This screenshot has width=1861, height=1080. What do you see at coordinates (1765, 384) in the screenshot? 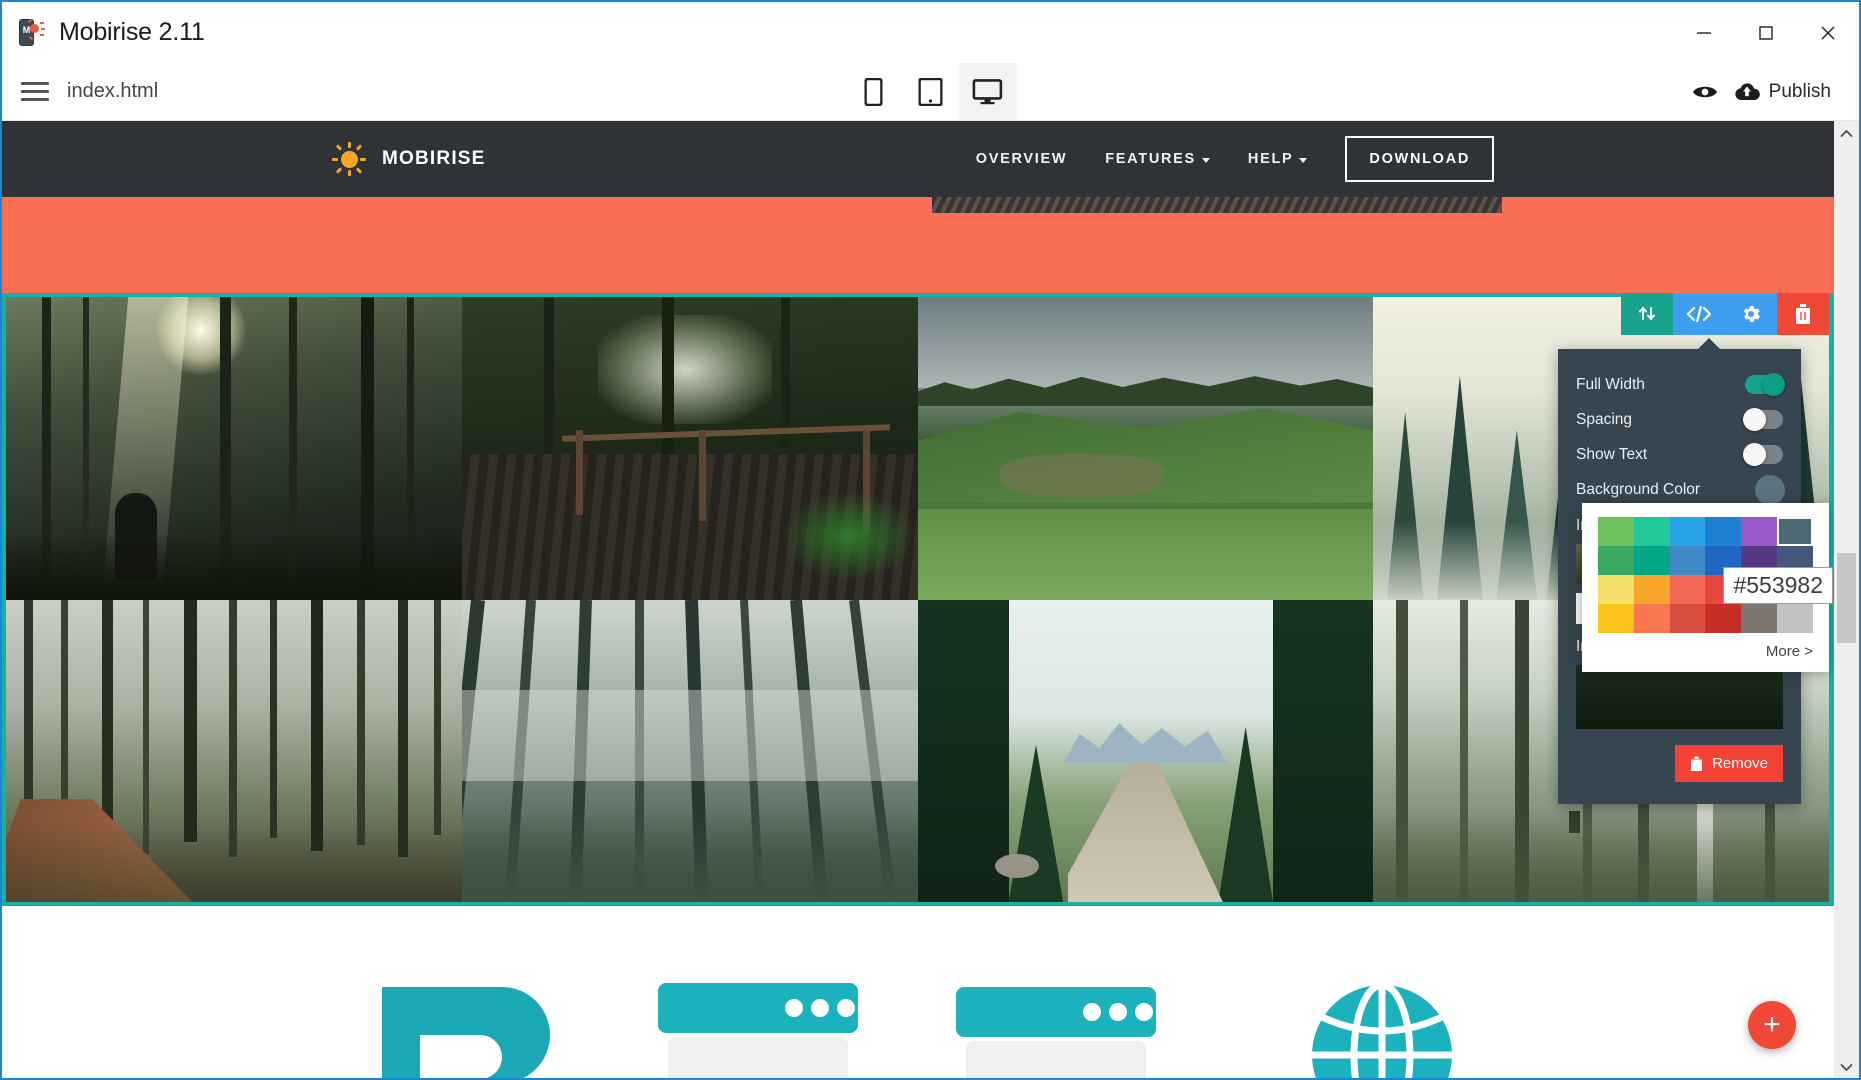
I see `full-width-toggle` at bounding box center [1765, 384].